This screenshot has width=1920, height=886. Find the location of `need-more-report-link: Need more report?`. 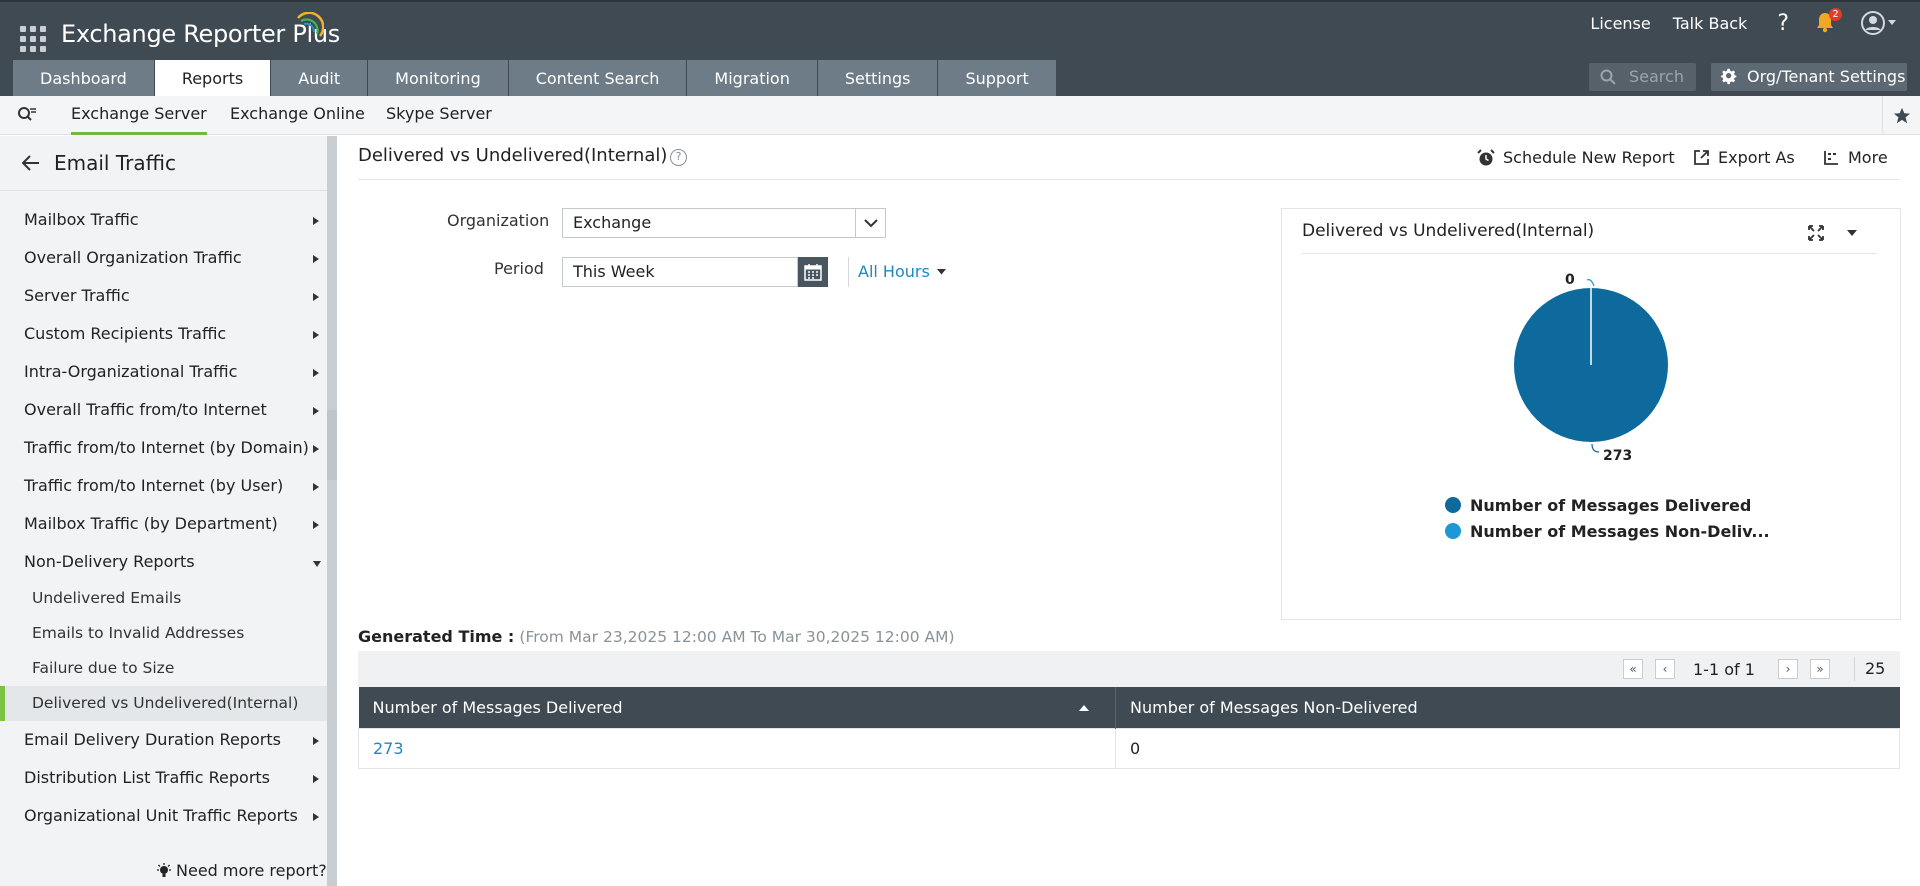

need-more-report-link: Need more report? is located at coordinates (241, 870).